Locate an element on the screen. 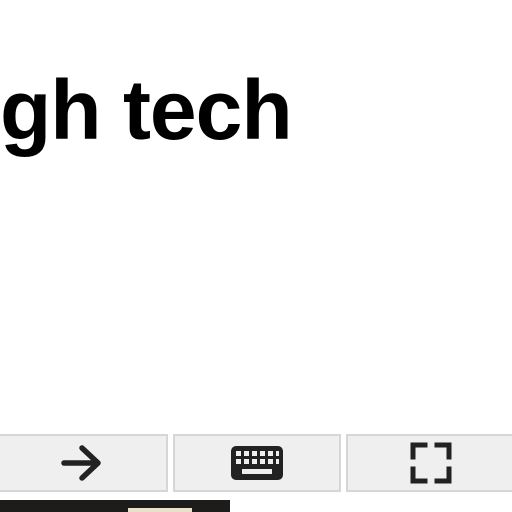  fullscreen-icon is located at coordinates (431, 463).